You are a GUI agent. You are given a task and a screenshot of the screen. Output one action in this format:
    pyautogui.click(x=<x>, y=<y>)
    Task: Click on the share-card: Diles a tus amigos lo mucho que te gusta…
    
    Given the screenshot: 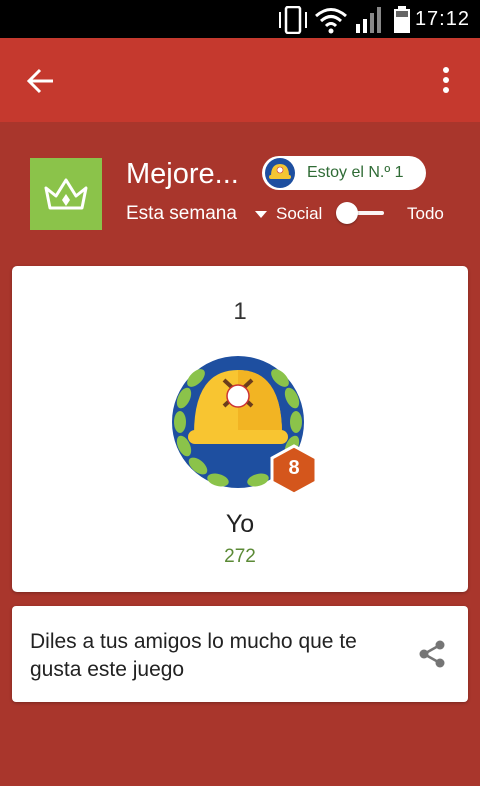 What is the action you would take?
    pyautogui.click(x=240, y=654)
    